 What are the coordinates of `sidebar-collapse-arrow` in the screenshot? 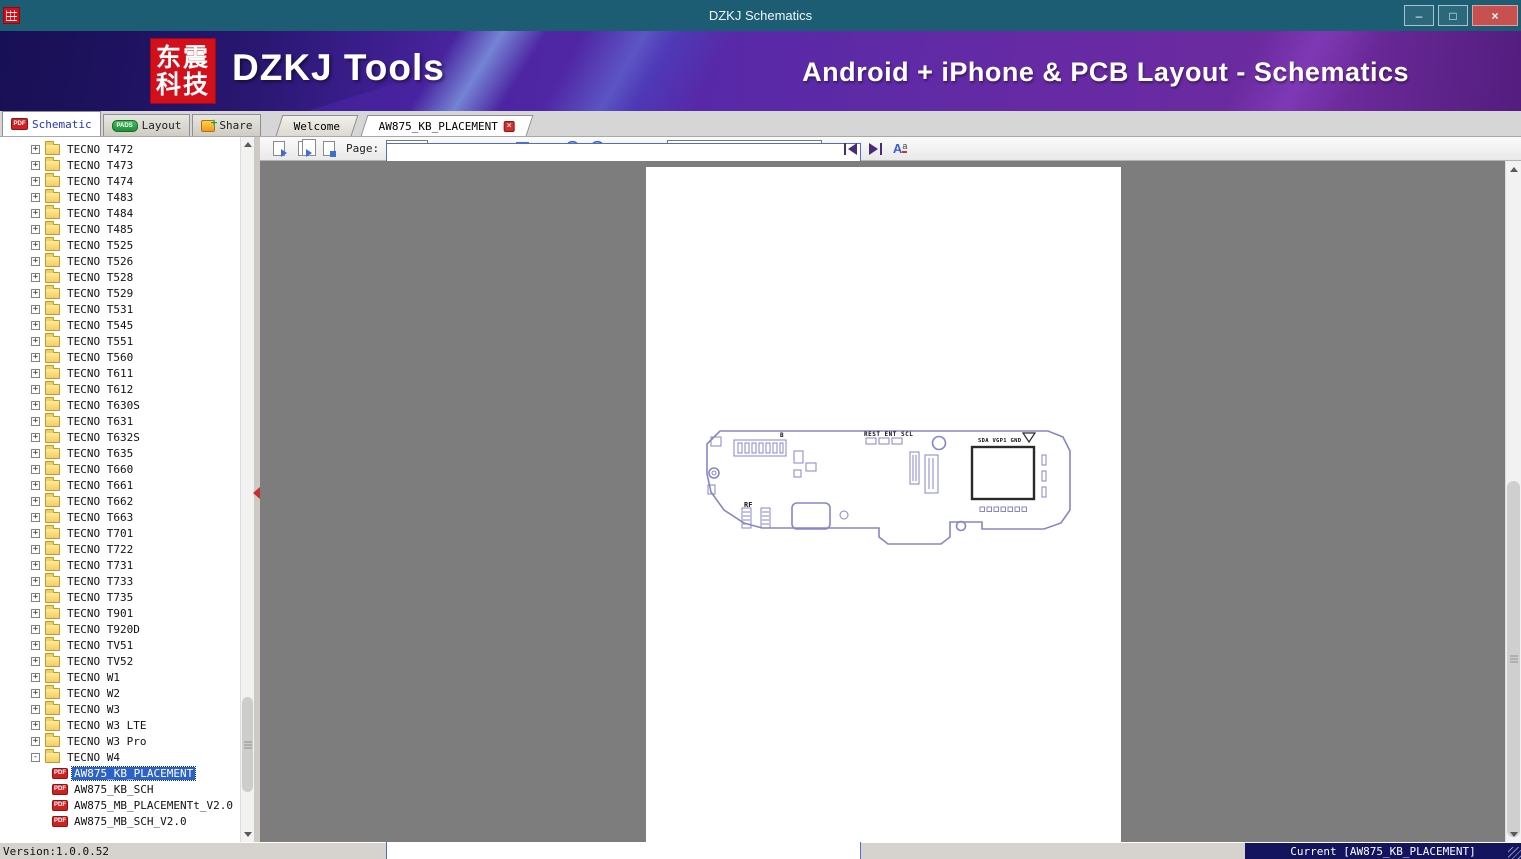 It's located at (256, 493).